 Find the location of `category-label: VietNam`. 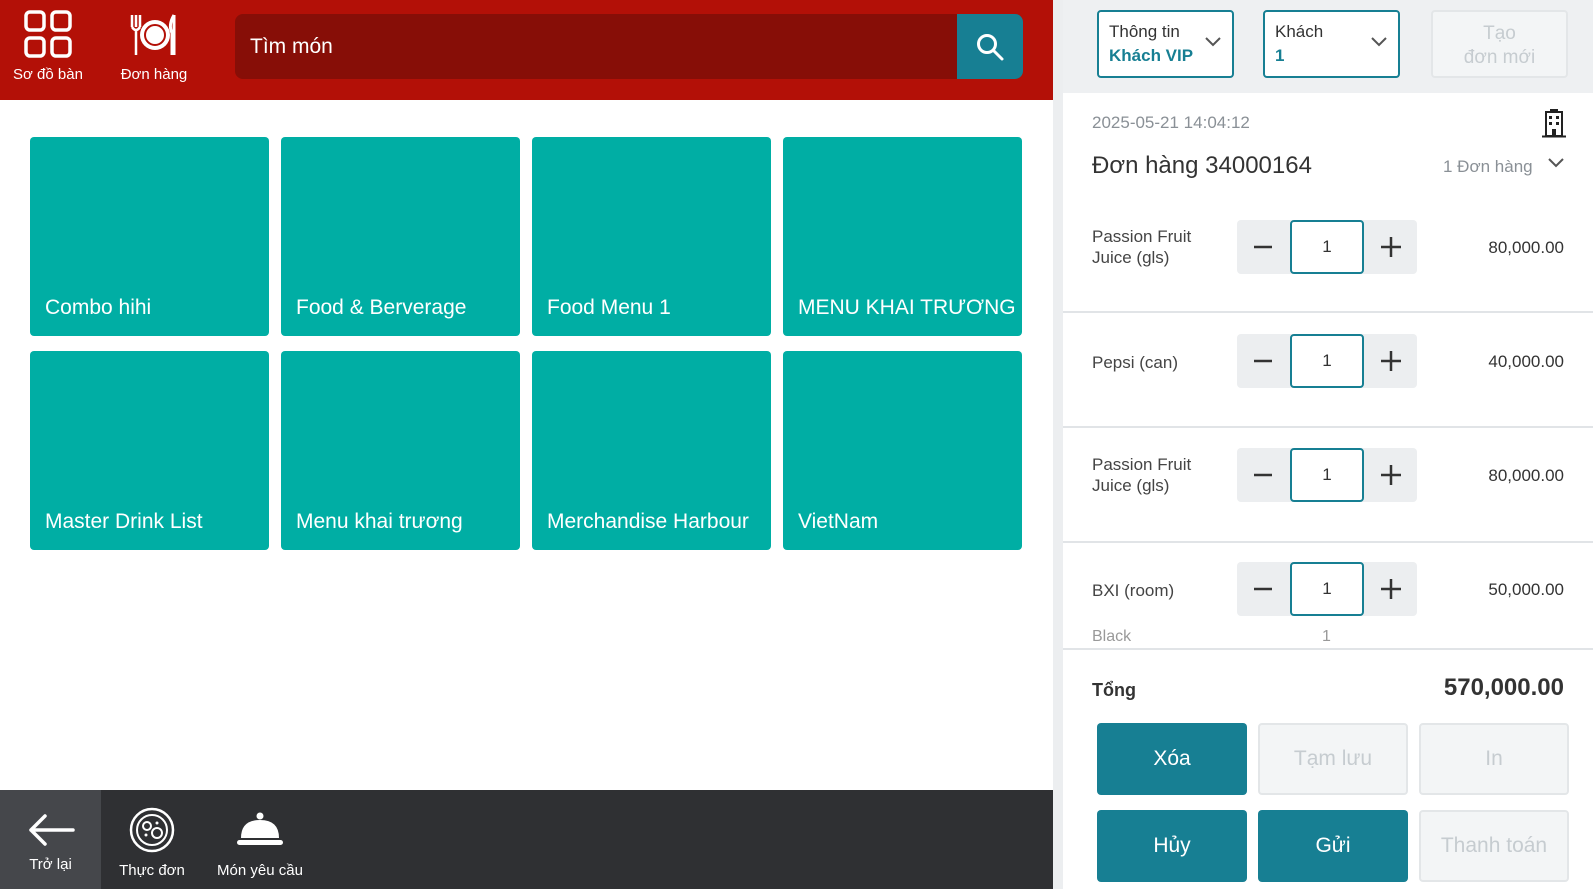

category-label: VietNam is located at coordinates (838, 521).